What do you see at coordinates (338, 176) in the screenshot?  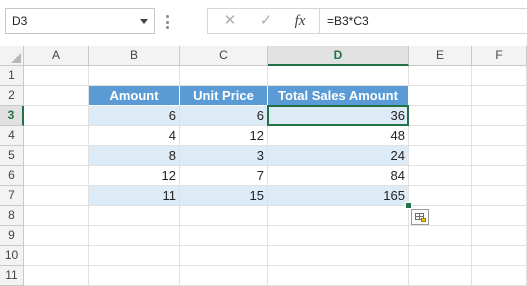 I see `table-data-cell: 84` at bounding box center [338, 176].